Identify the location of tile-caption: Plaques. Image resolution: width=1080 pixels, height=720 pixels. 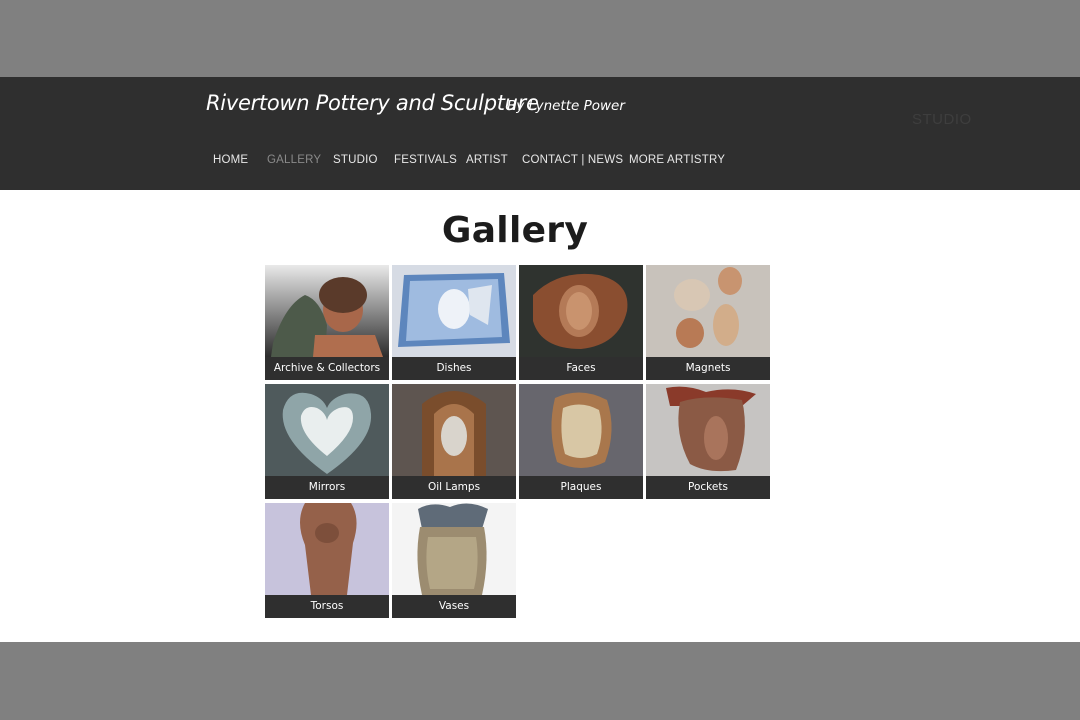
(581, 487).